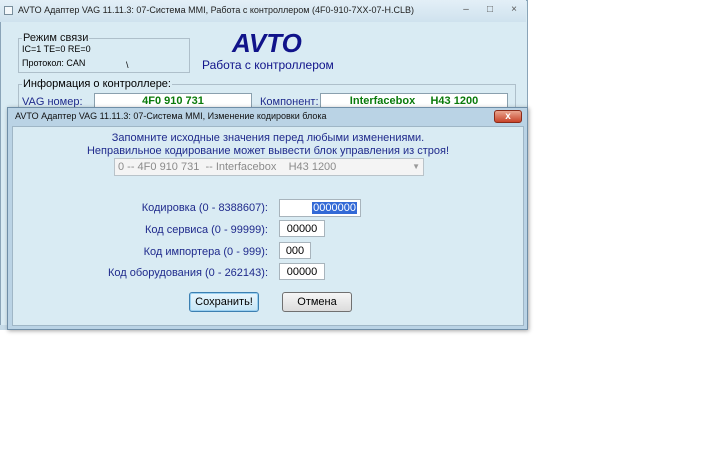  Describe the element at coordinates (97, 84) in the screenshot. I see `controller-info-heading: Информация о контроллере:` at that location.